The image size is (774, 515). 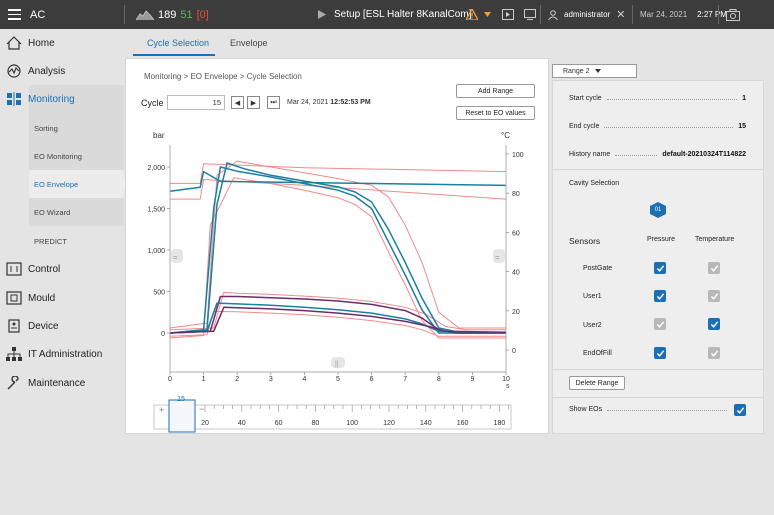 I want to click on next-cycle-button: ▶, so click(x=253, y=102).